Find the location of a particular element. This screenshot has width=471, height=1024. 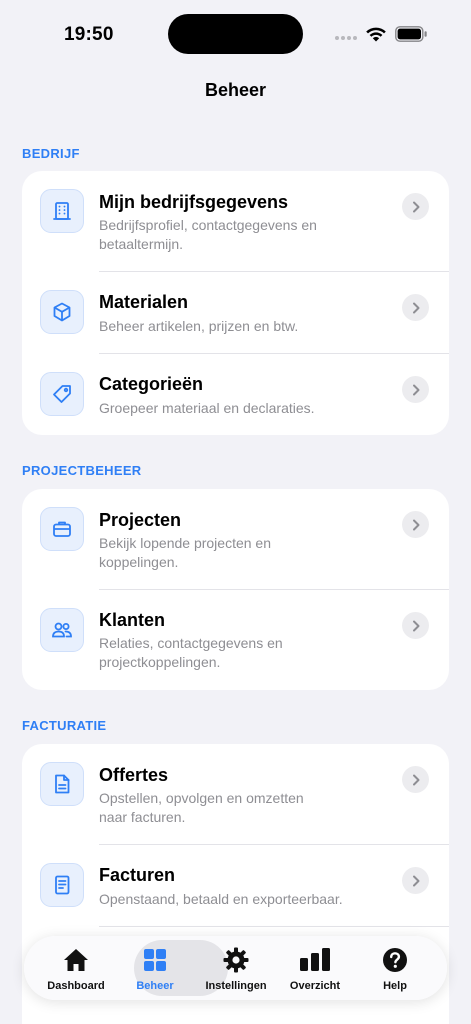

tab-dashboard: Dashboard is located at coordinates (76, 968).